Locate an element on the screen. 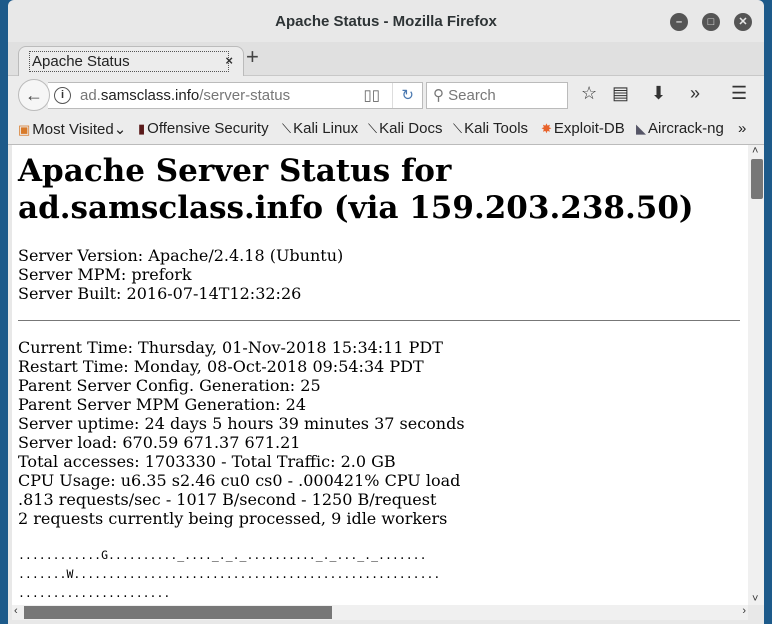  back-button: ← is located at coordinates (34, 95).